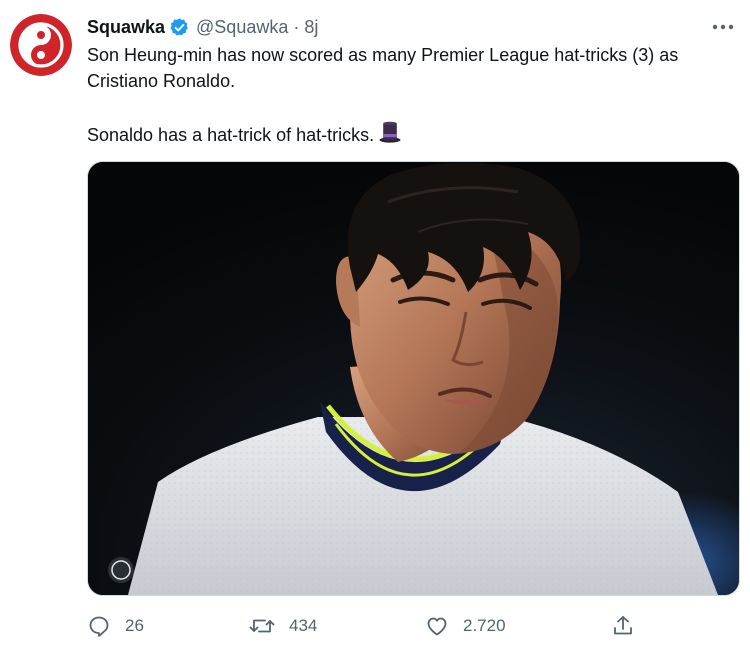 This screenshot has height=650, width=750. What do you see at coordinates (390, 135) in the screenshot?
I see `top-hat-icon` at bounding box center [390, 135].